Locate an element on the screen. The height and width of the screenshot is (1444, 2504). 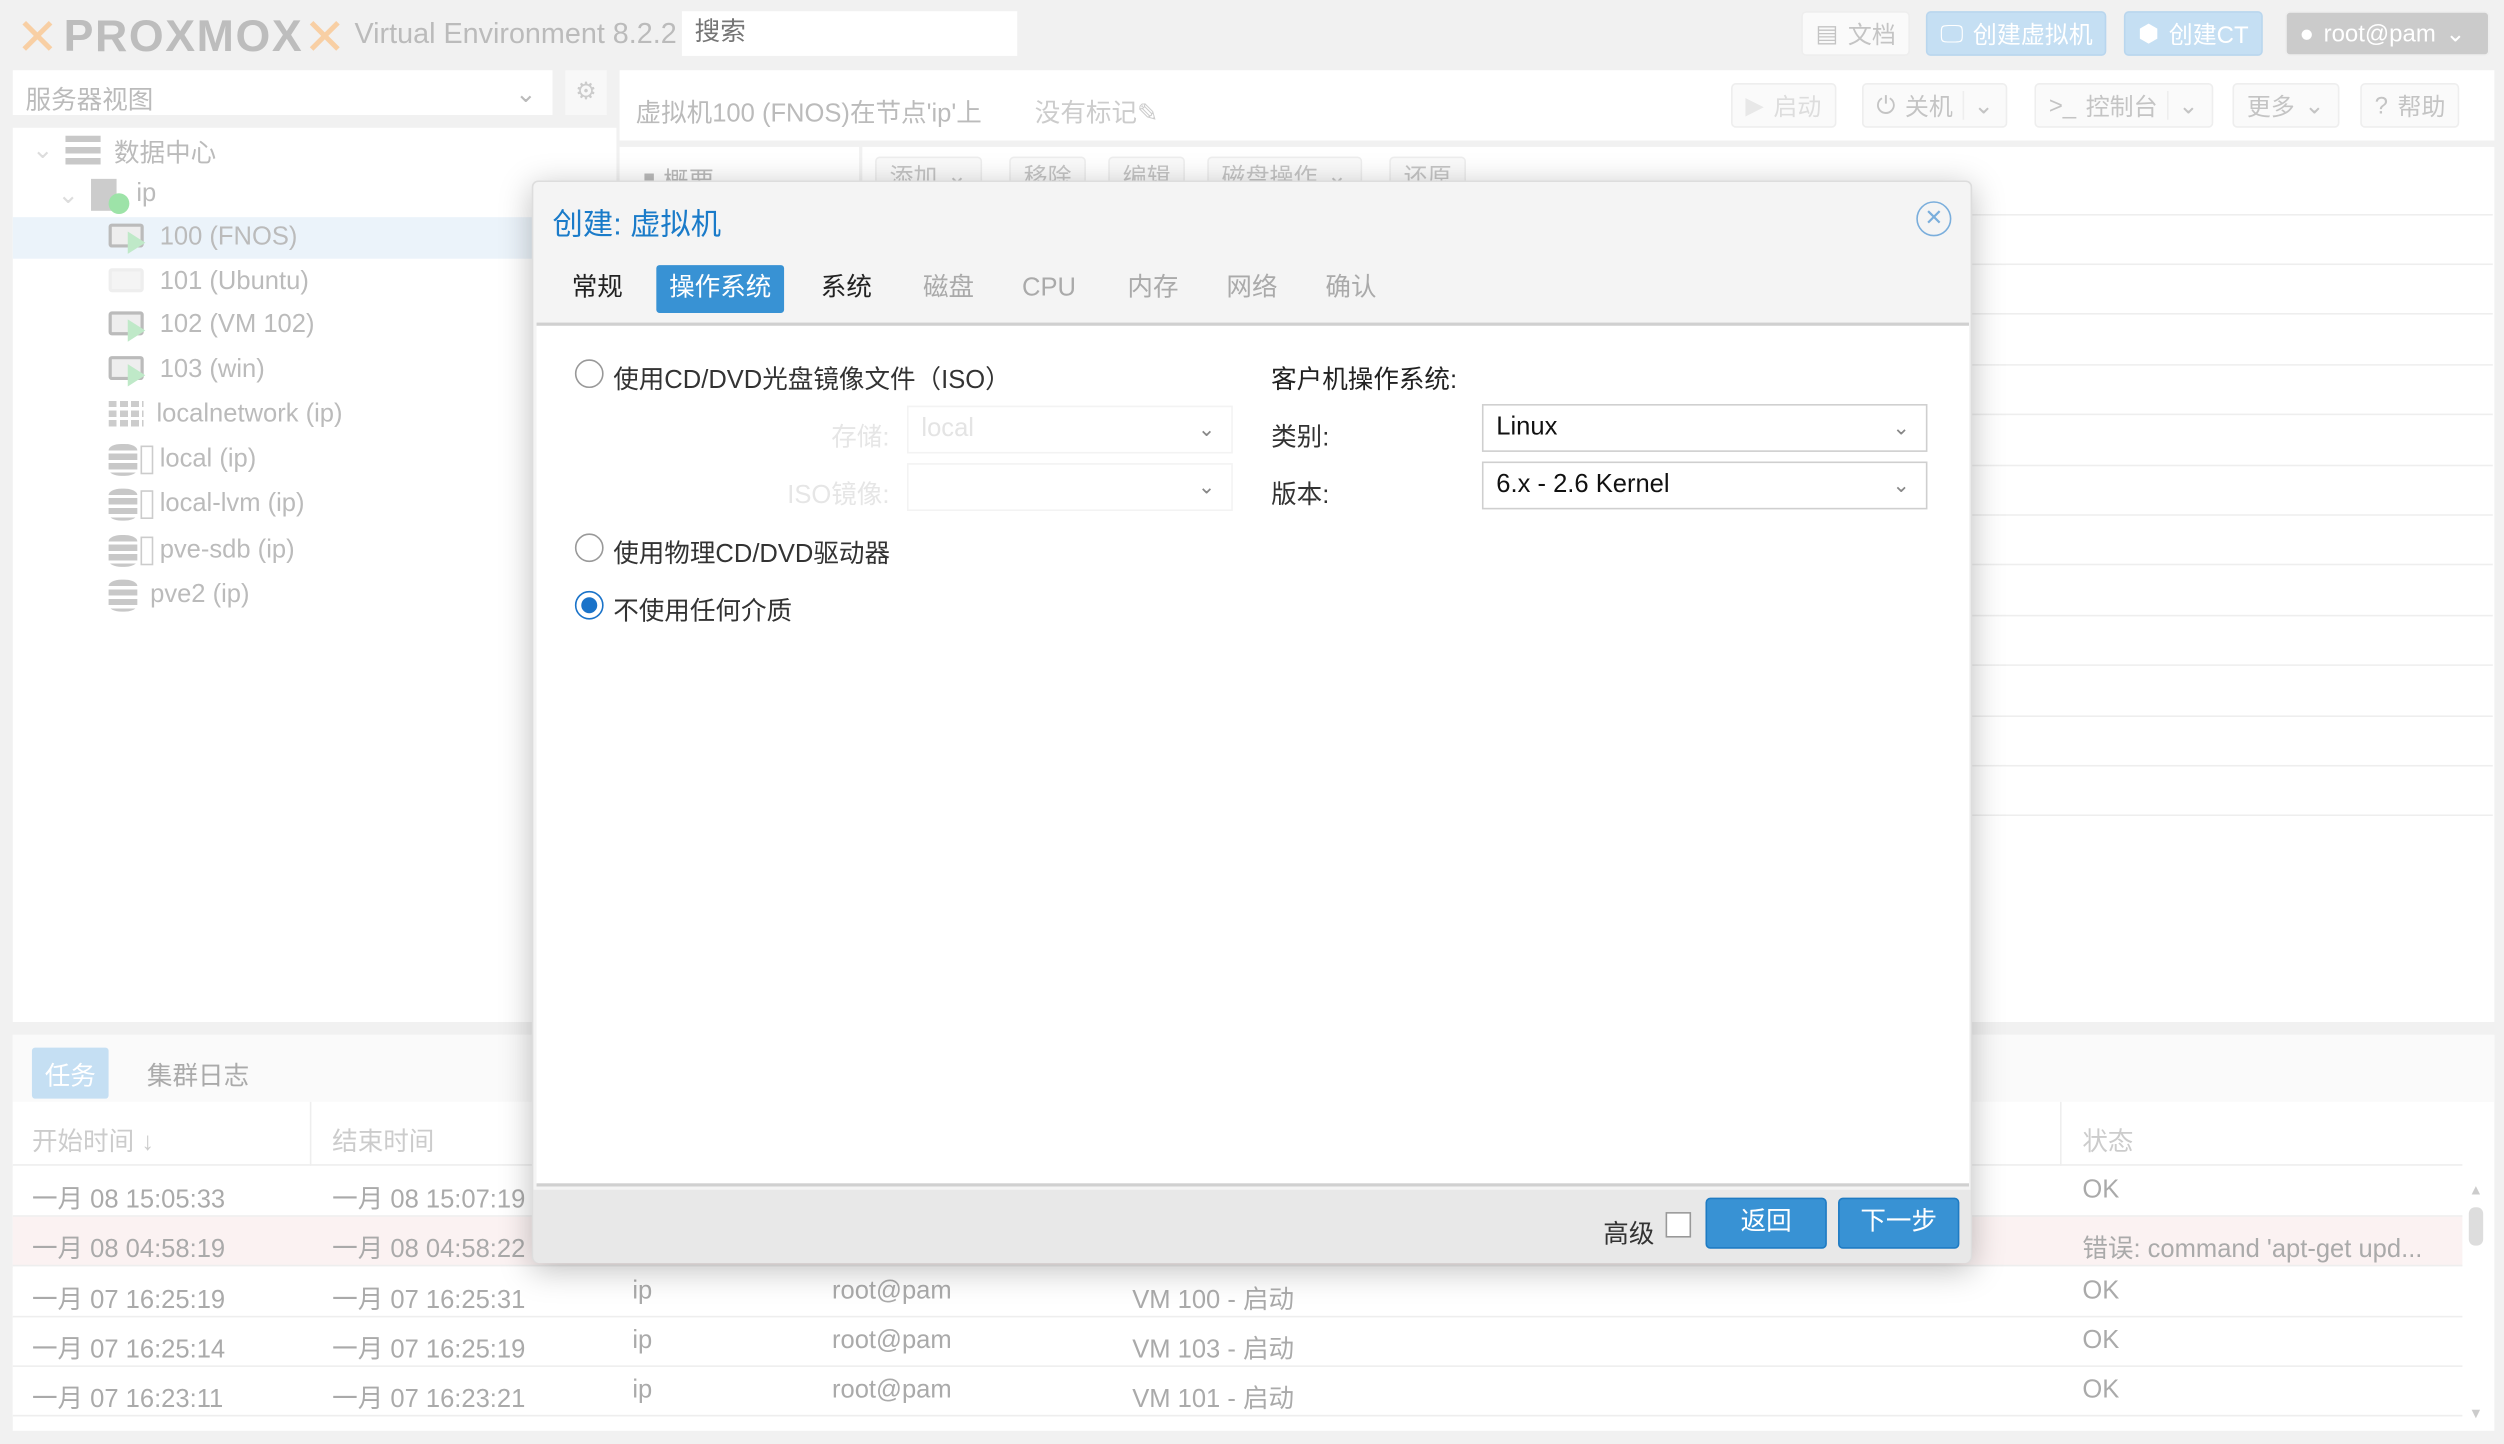
guest-os-heading: 客户机操作系统: is located at coordinates (1364, 381).